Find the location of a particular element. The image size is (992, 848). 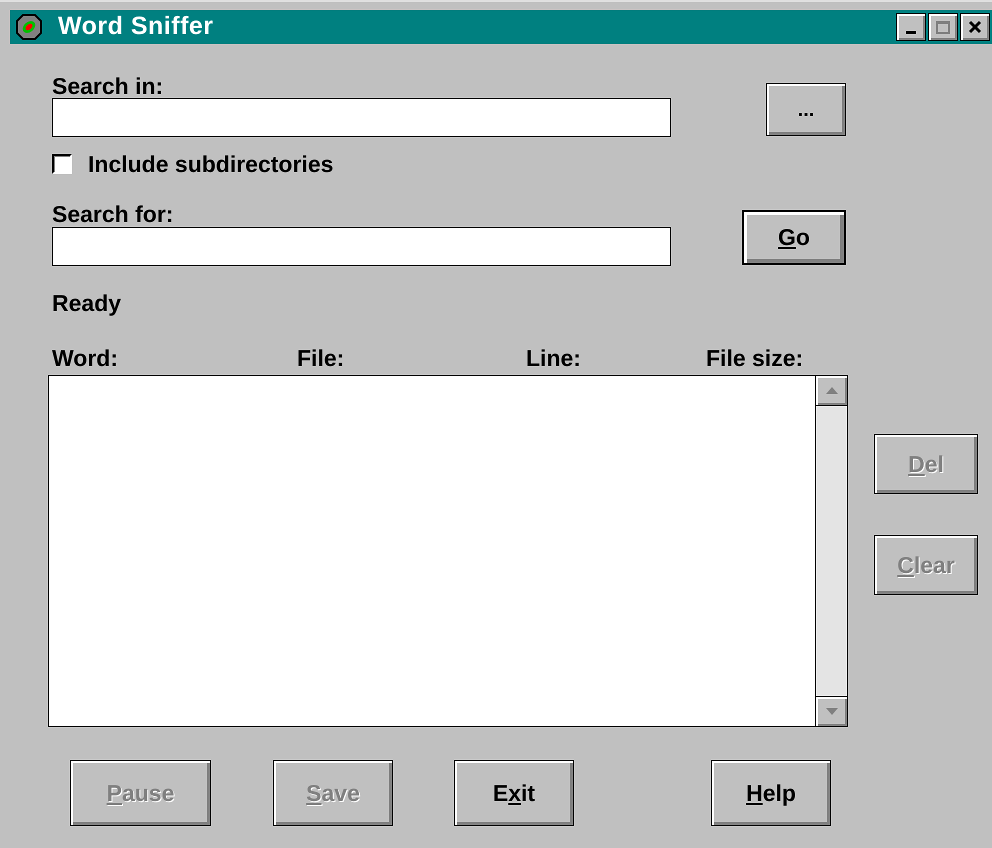

close-button is located at coordinates (975, 27).